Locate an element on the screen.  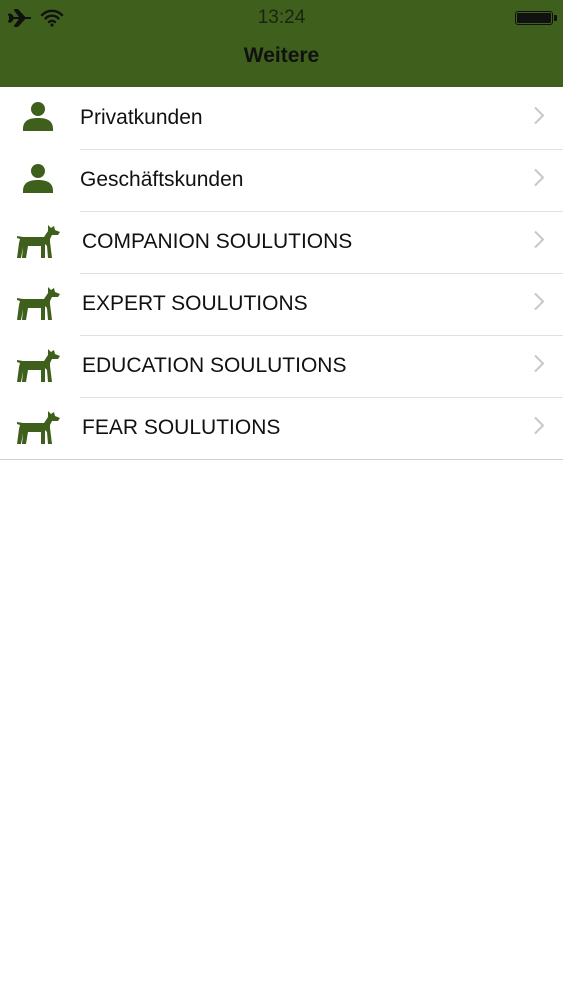
list-item-expert-soulutions: EXPERT SOULUTIONS is located at coordinates (281, 304).